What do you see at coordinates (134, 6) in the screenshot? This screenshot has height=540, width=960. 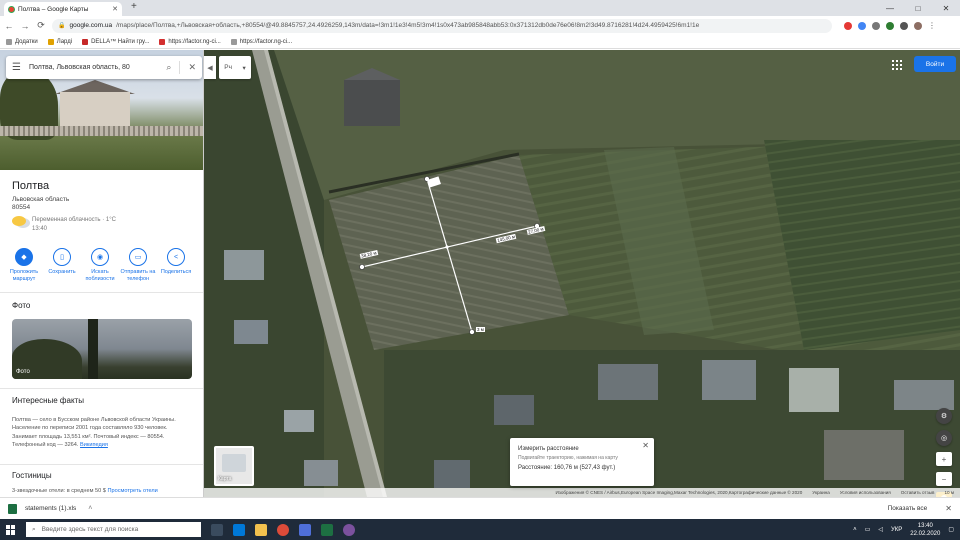 I see `new-tab-button: +` at bounding box center [134, 6].